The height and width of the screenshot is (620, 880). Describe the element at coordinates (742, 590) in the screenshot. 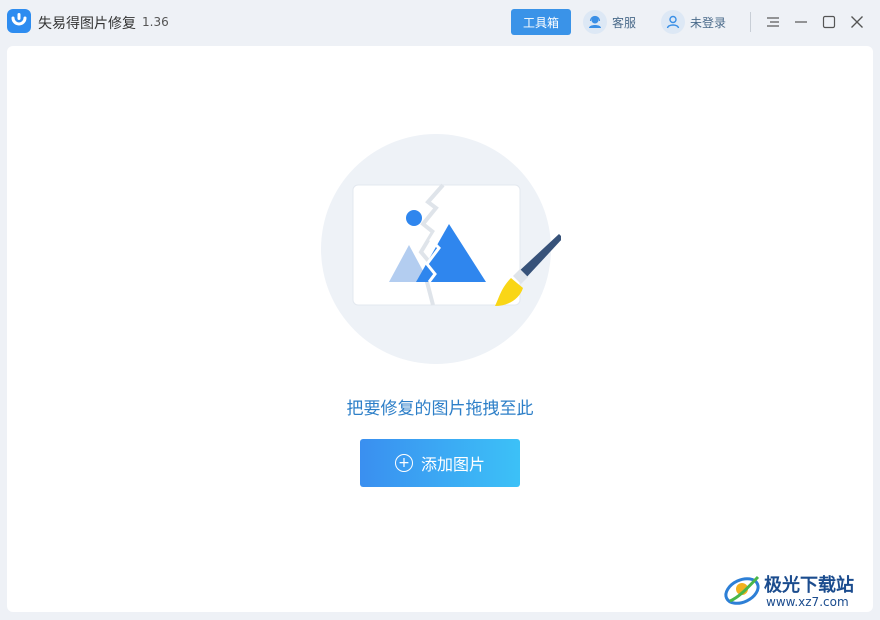

I see `watermark-logo-icon` at that location.